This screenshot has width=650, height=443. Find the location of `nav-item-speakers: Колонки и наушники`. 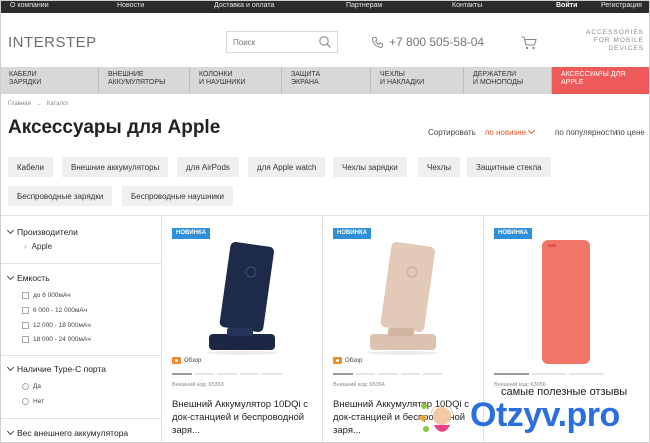

nav-item-speakers: Колонки и наушники is located at coordinates (235, 80).